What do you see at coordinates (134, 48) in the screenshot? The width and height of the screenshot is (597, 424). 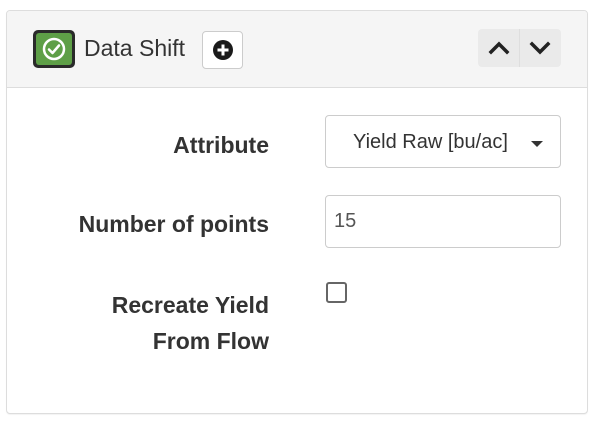 I see `panel-title: Data Shift` at bounding box center [134, 48].